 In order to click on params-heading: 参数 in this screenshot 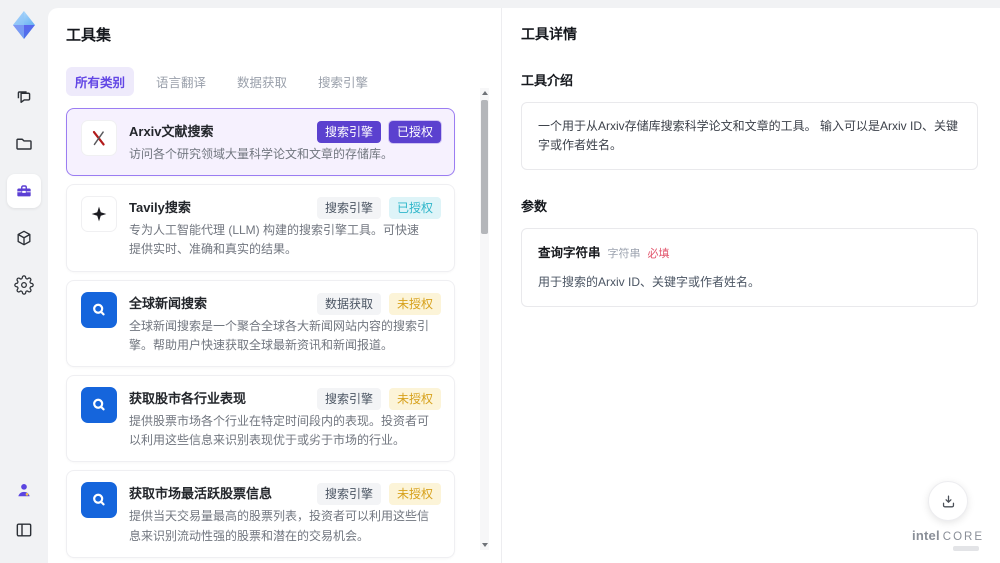, I will do `click(534, 207)`.